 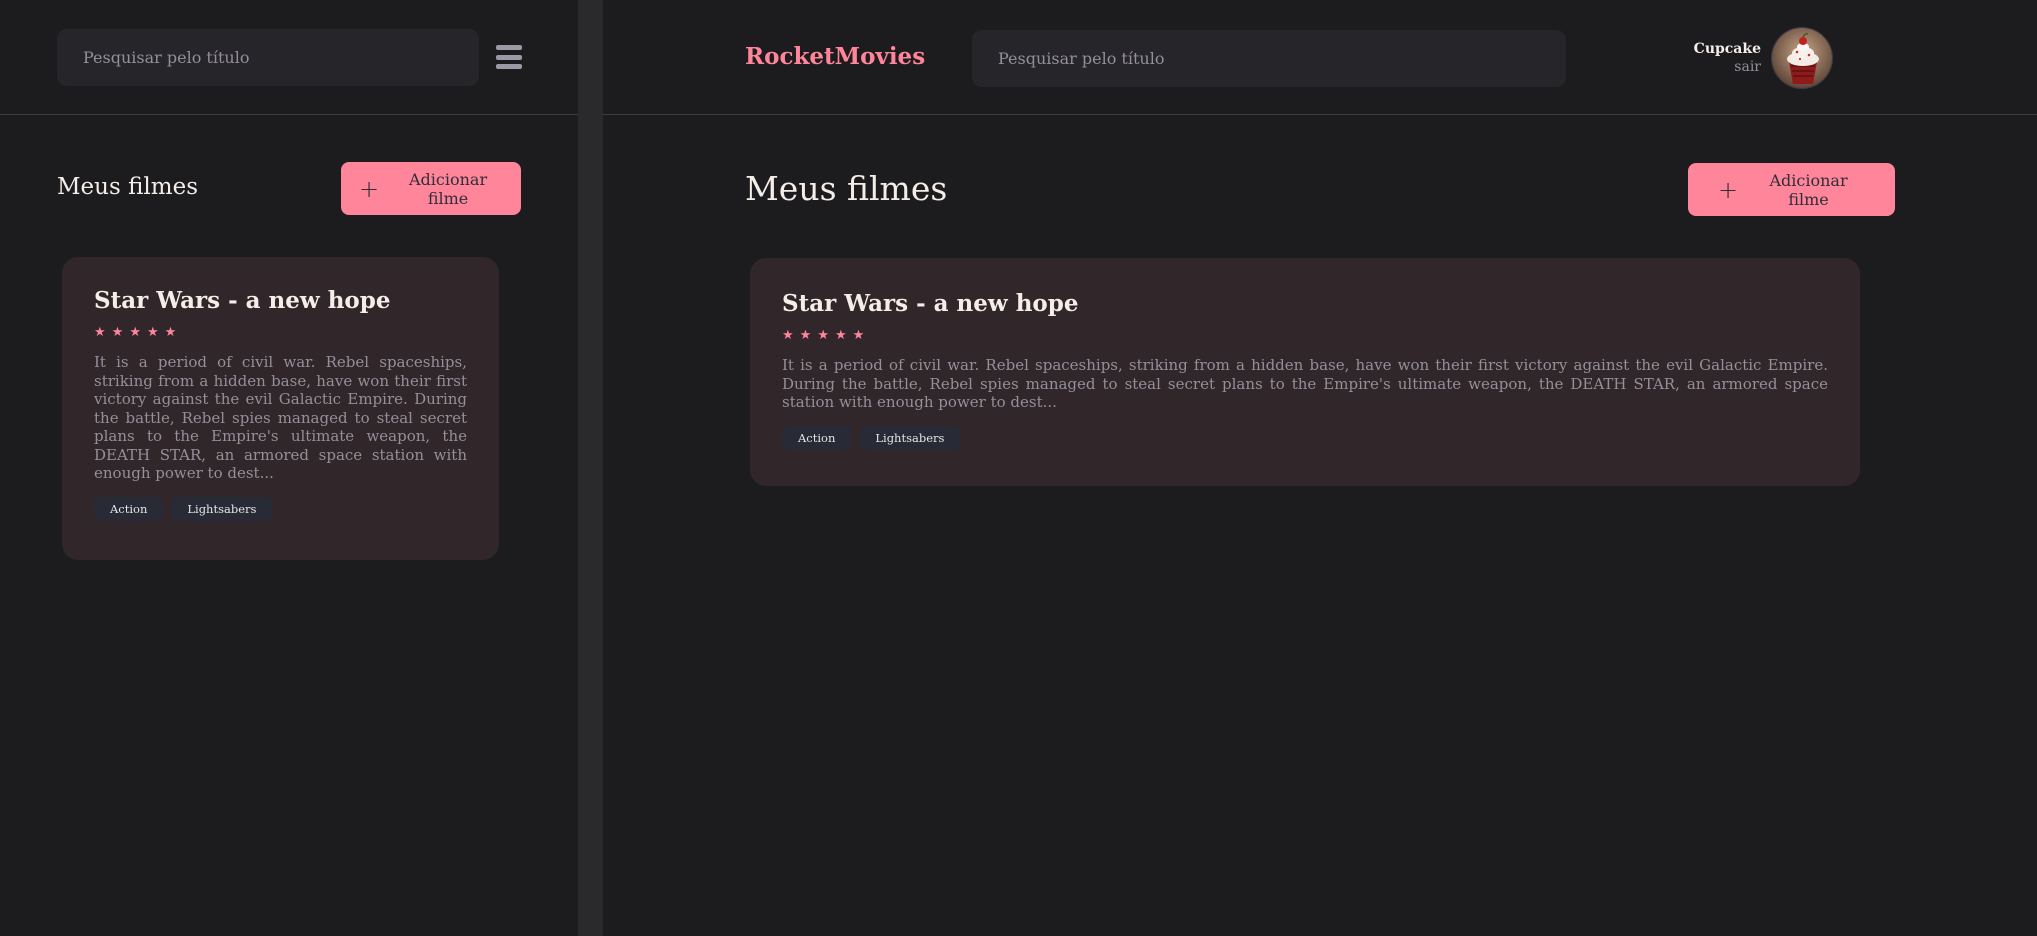 What do you see at coordinates (835, 56) in the screenshot?
I see `brand-logo: RocketMovies` at bounding box center [835, 56].